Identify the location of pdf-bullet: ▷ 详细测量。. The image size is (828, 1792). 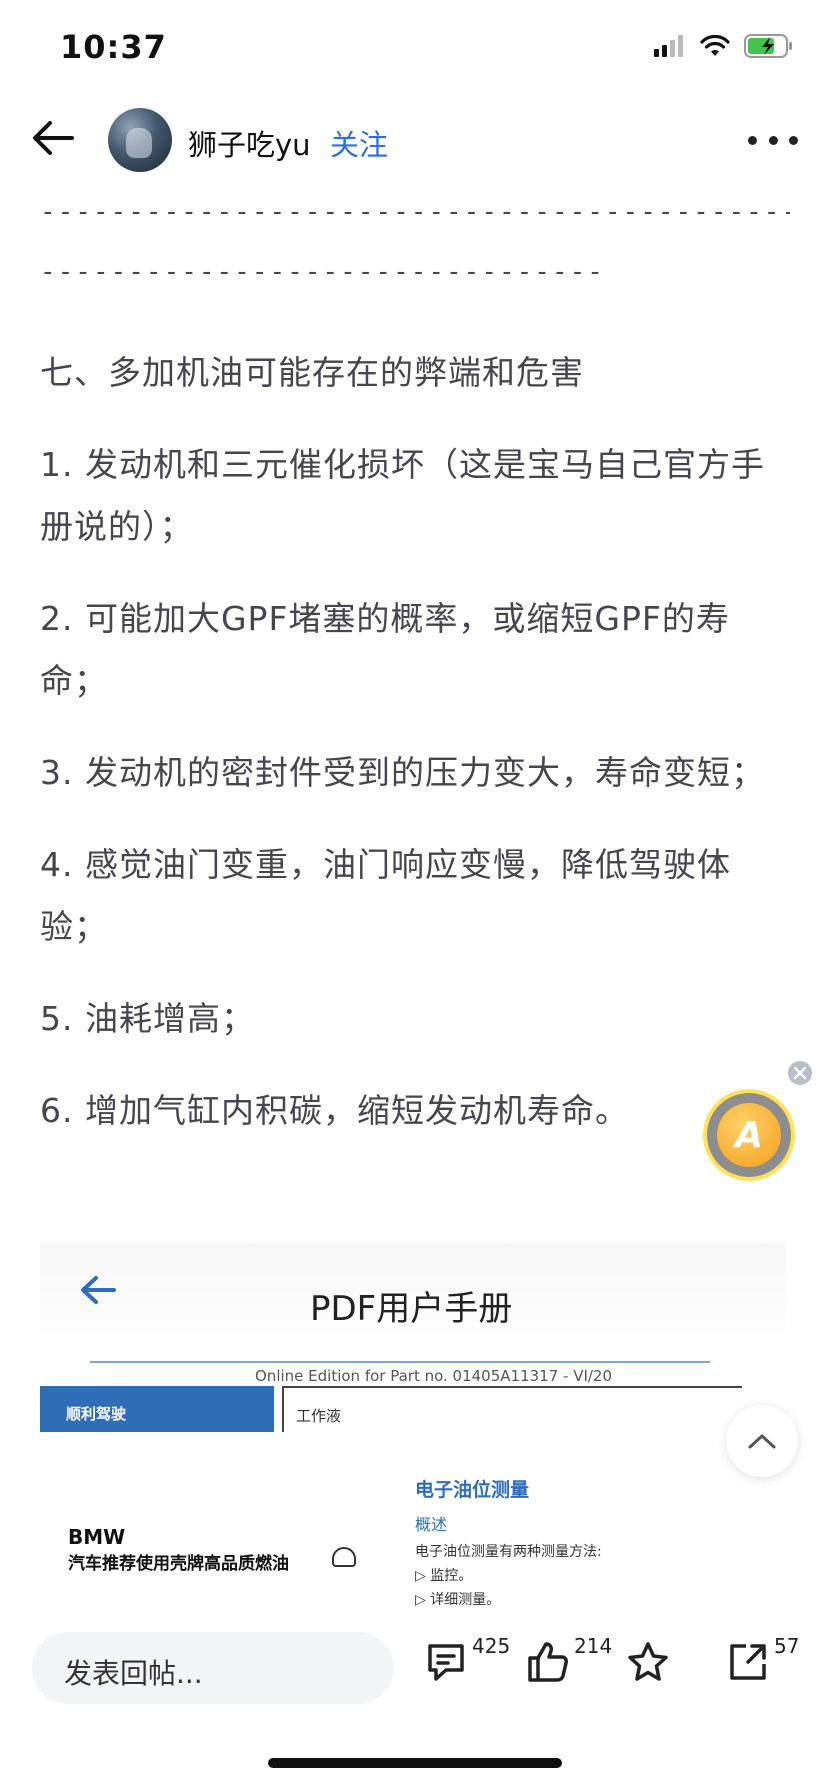
(458, 1600).